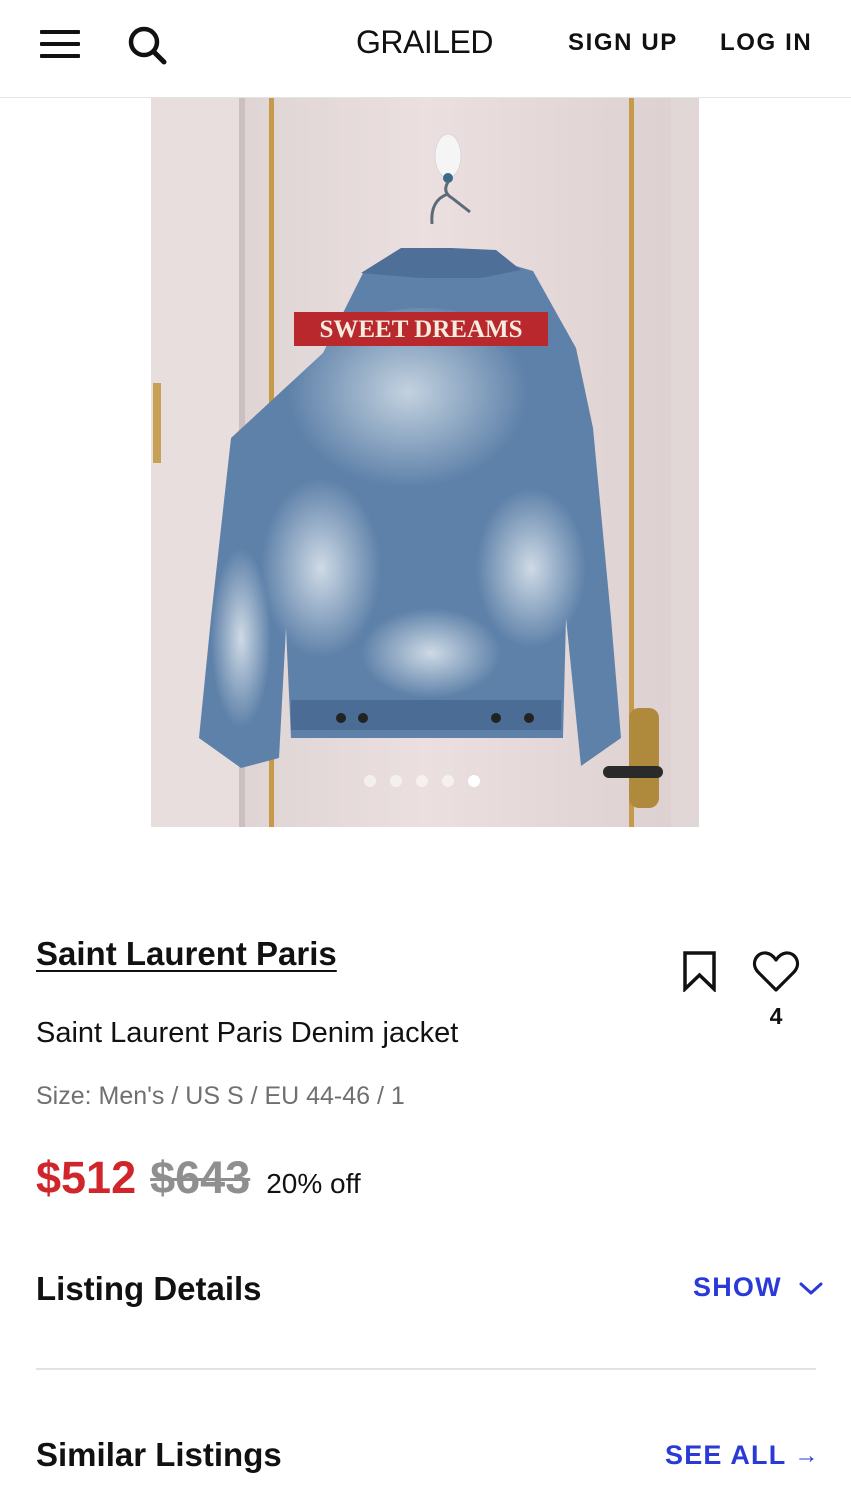  What do you see at coordinates (86, 1177) in the screenshot?
I see `current-price: $512` at bounding box center [86, 1177].